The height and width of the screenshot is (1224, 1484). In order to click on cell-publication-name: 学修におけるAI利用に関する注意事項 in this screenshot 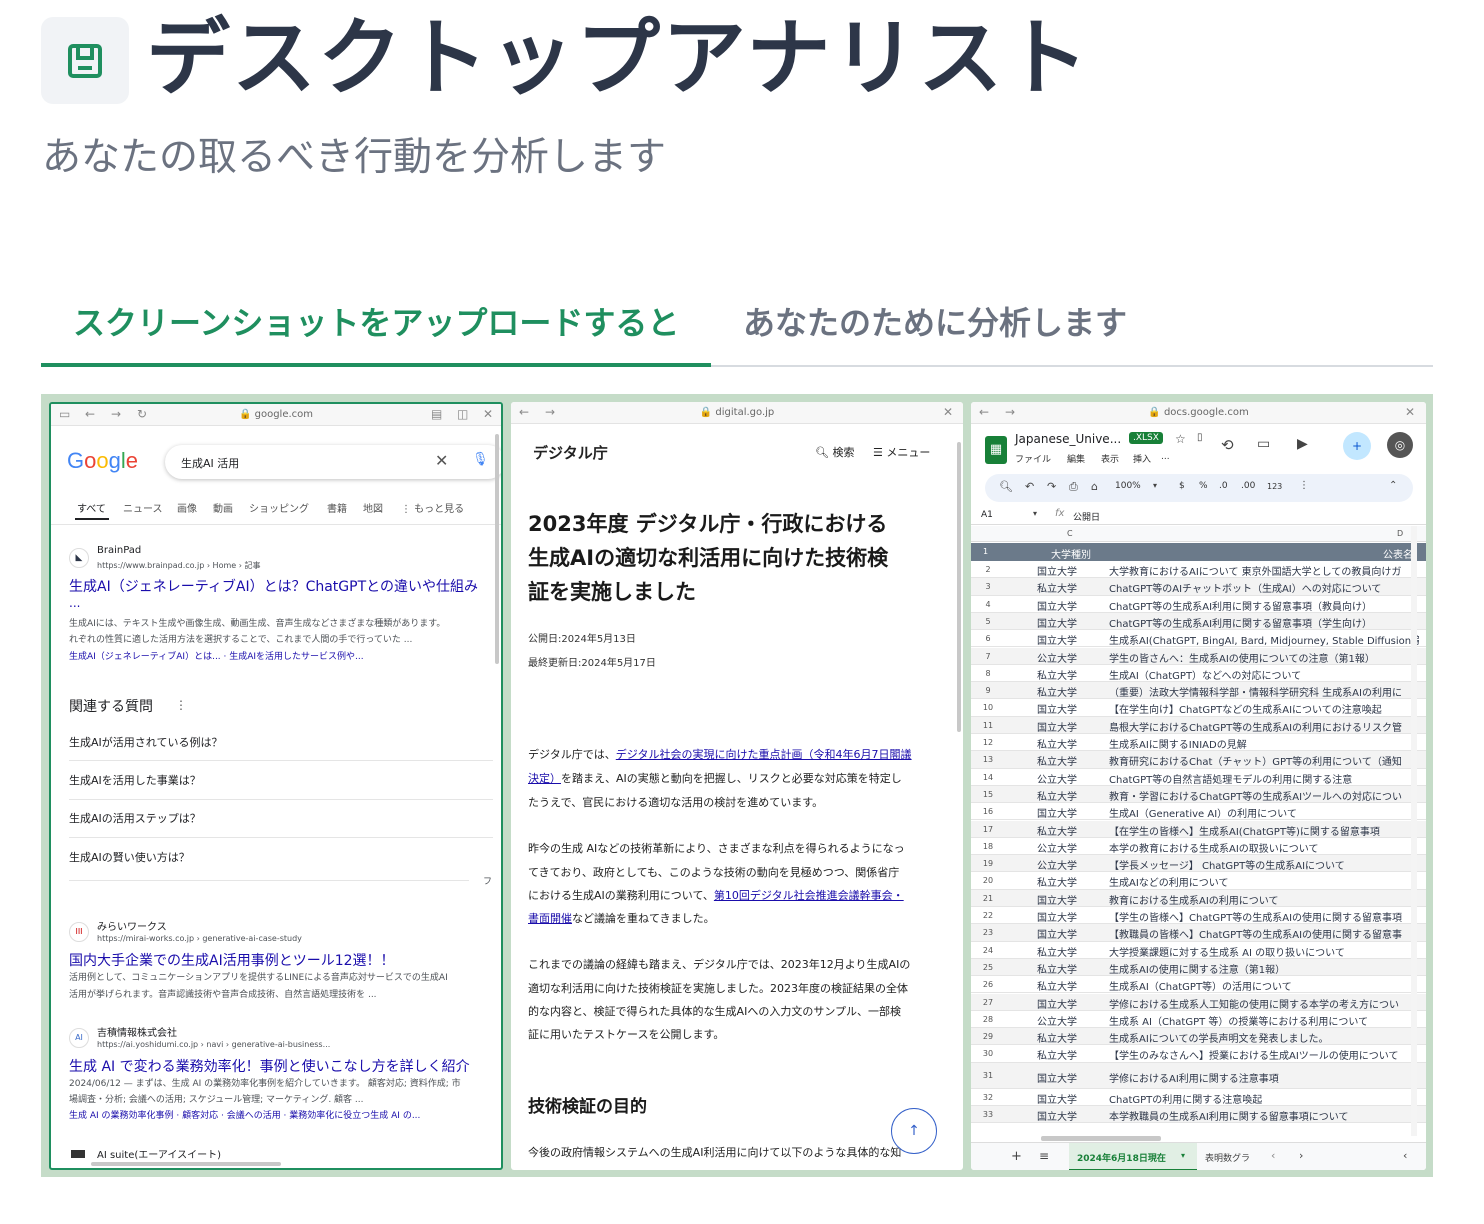, I will do `click(1264, 1077)`.